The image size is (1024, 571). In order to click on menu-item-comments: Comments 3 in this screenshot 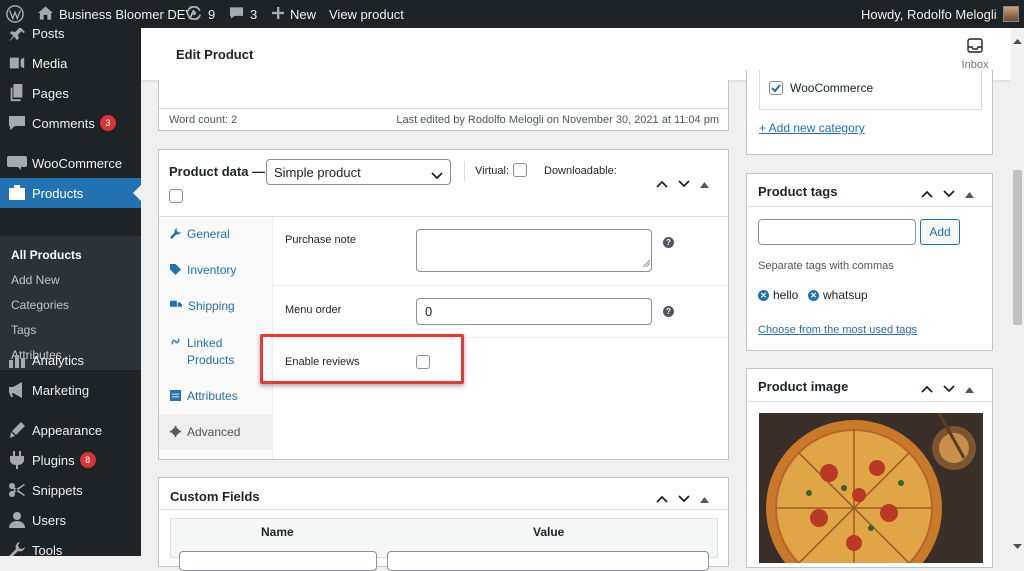, I will do `click(70, 123)`.